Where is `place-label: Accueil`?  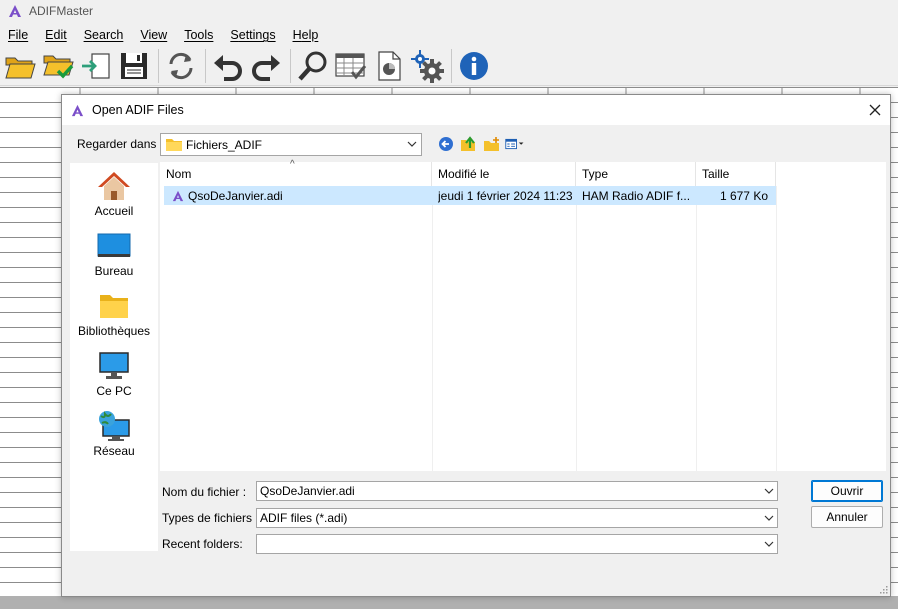 place-label: Accueil is located at coordinates (114, 211).